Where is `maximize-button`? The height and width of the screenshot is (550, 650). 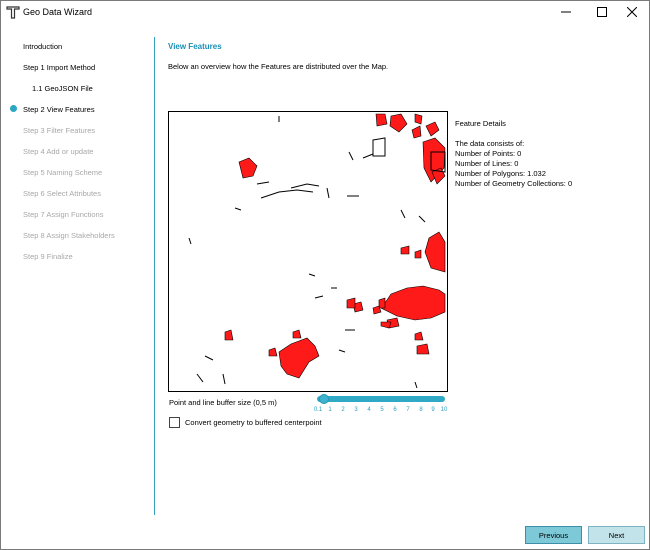 maximize-button is located at coordinates (602, 12).